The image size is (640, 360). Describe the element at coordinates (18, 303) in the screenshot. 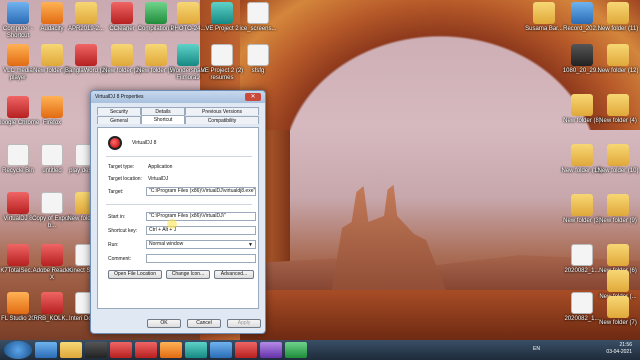

I see `flstudio-icon` at that location.